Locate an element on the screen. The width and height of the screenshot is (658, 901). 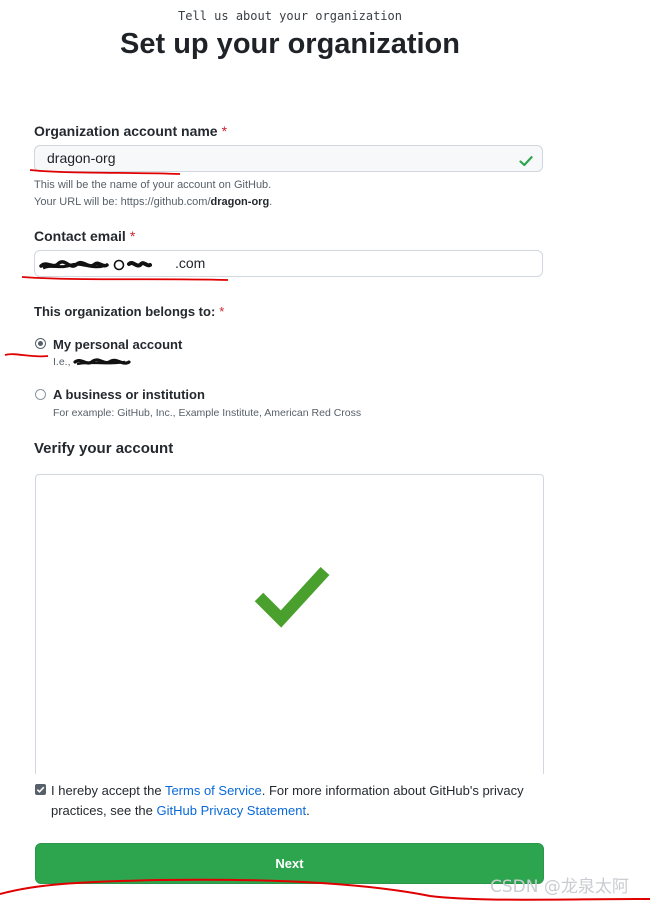
org-url-suffix: . is located at coordinates (271, 202).